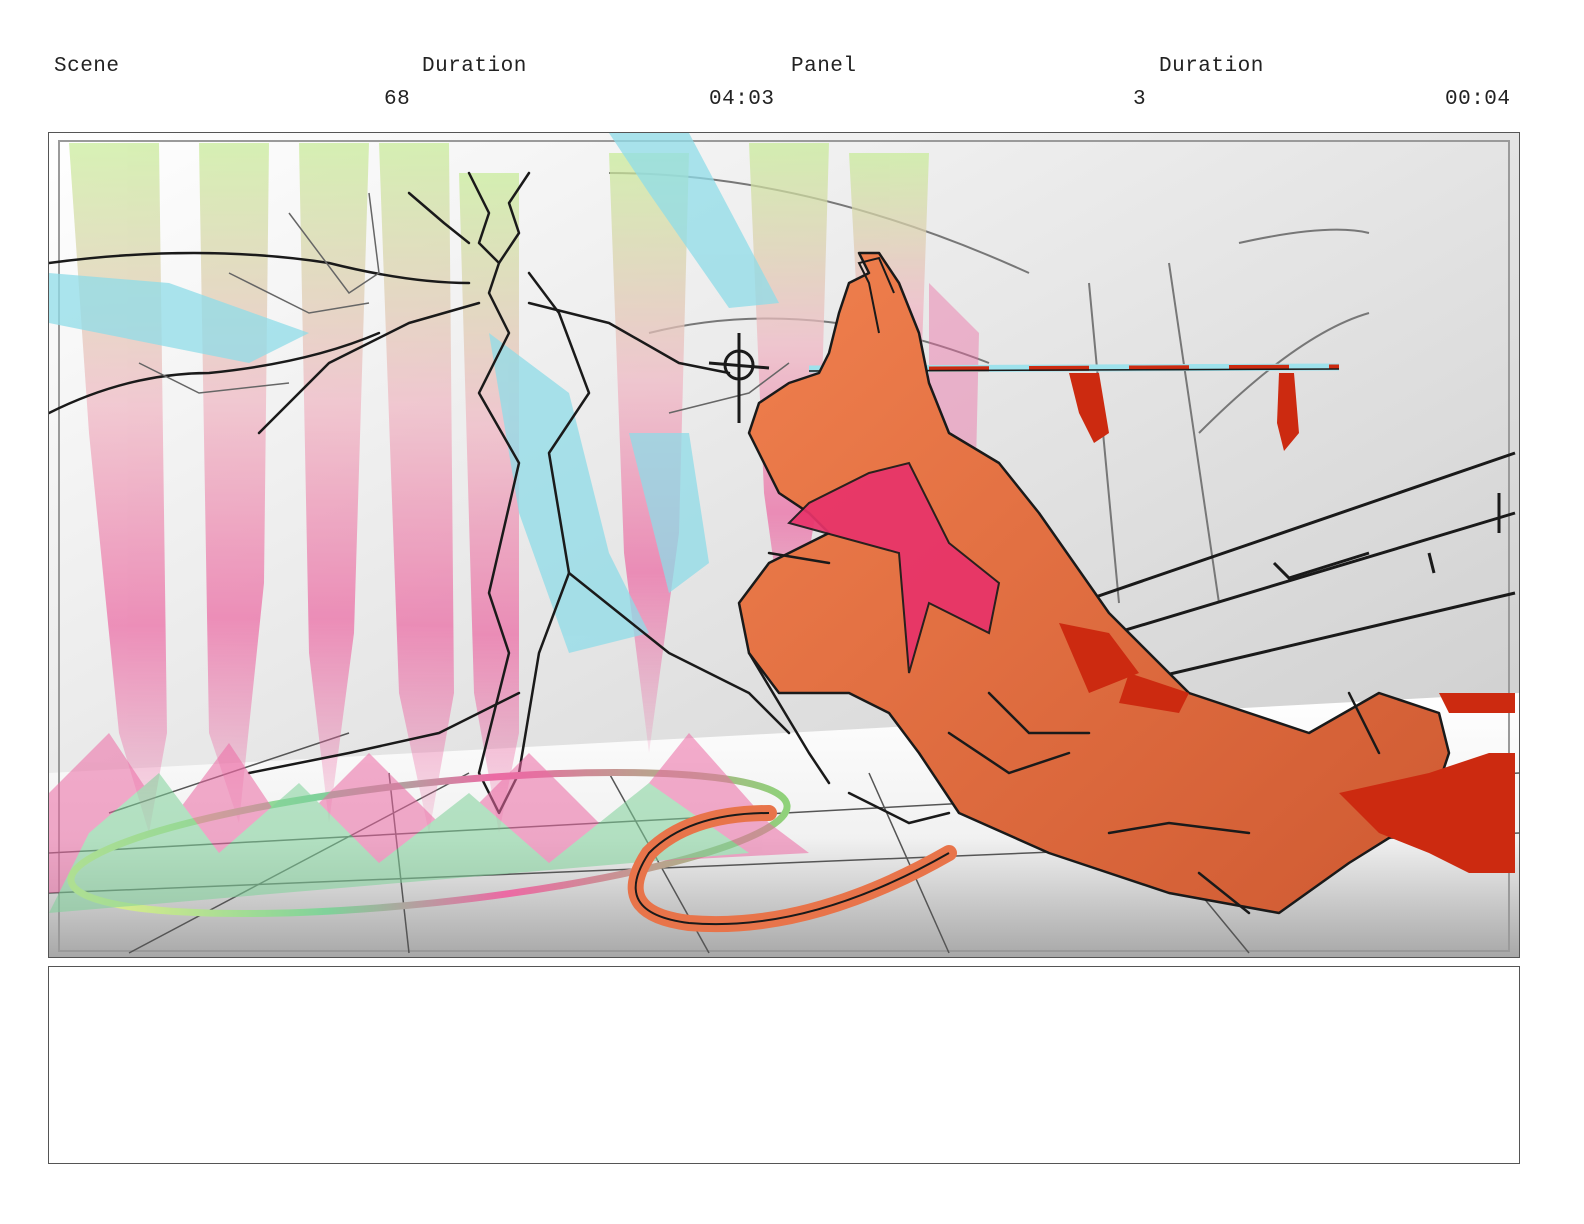  What do you see at coordinates (742, 99) in the screenshot?
I see `scene-duration: 04:03` at bounding box center [742, 99].